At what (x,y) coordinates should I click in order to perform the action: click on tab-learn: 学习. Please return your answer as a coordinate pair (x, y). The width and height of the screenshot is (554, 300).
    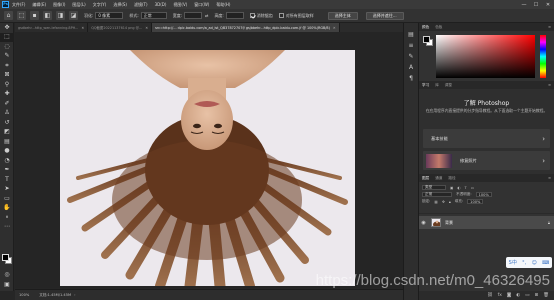
    Looking at the image, I should click on (425, 85).